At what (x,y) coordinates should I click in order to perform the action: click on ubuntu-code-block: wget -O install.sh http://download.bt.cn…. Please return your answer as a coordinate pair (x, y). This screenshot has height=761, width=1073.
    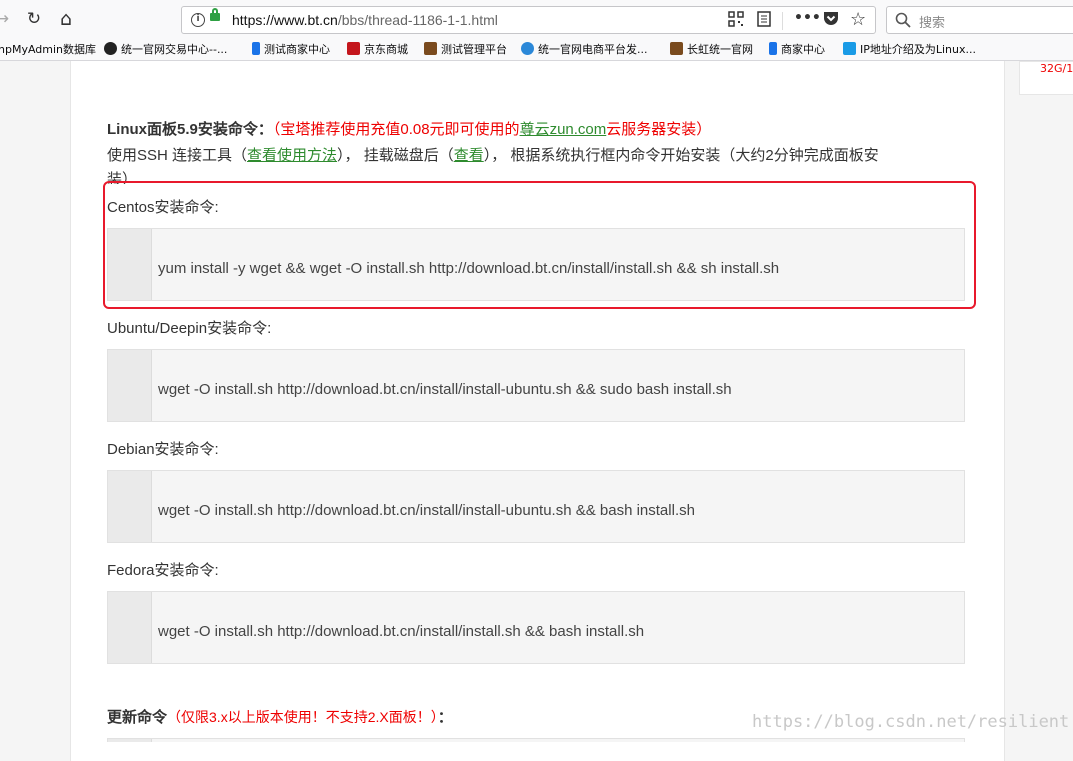
    Looking at the image, I should click on (536, 385).